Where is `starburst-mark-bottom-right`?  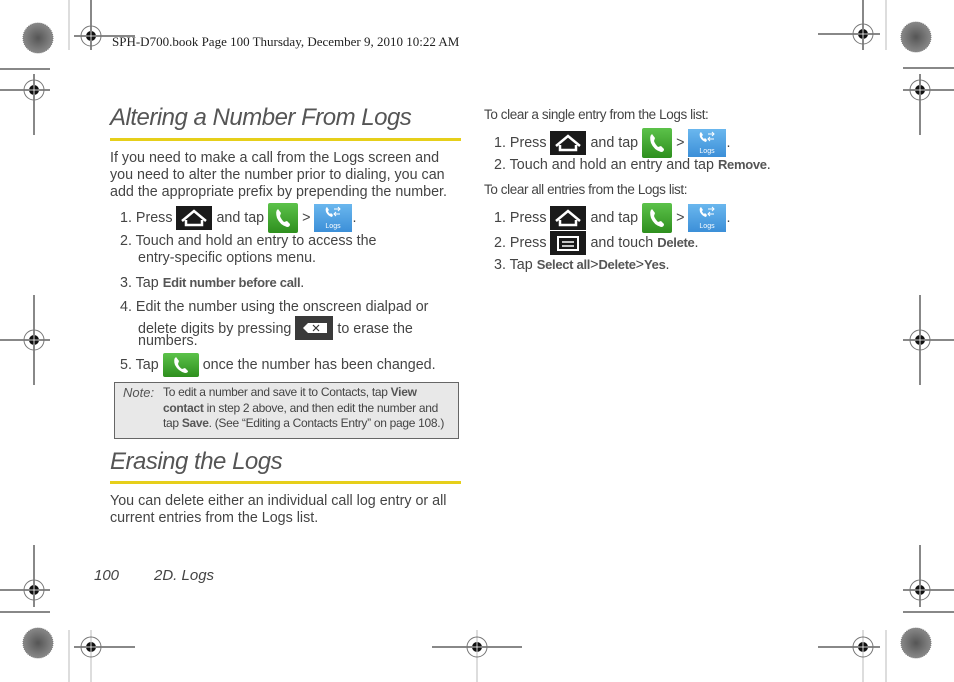
starburst-mark-bottom-right is located at coordinates (916, 643).